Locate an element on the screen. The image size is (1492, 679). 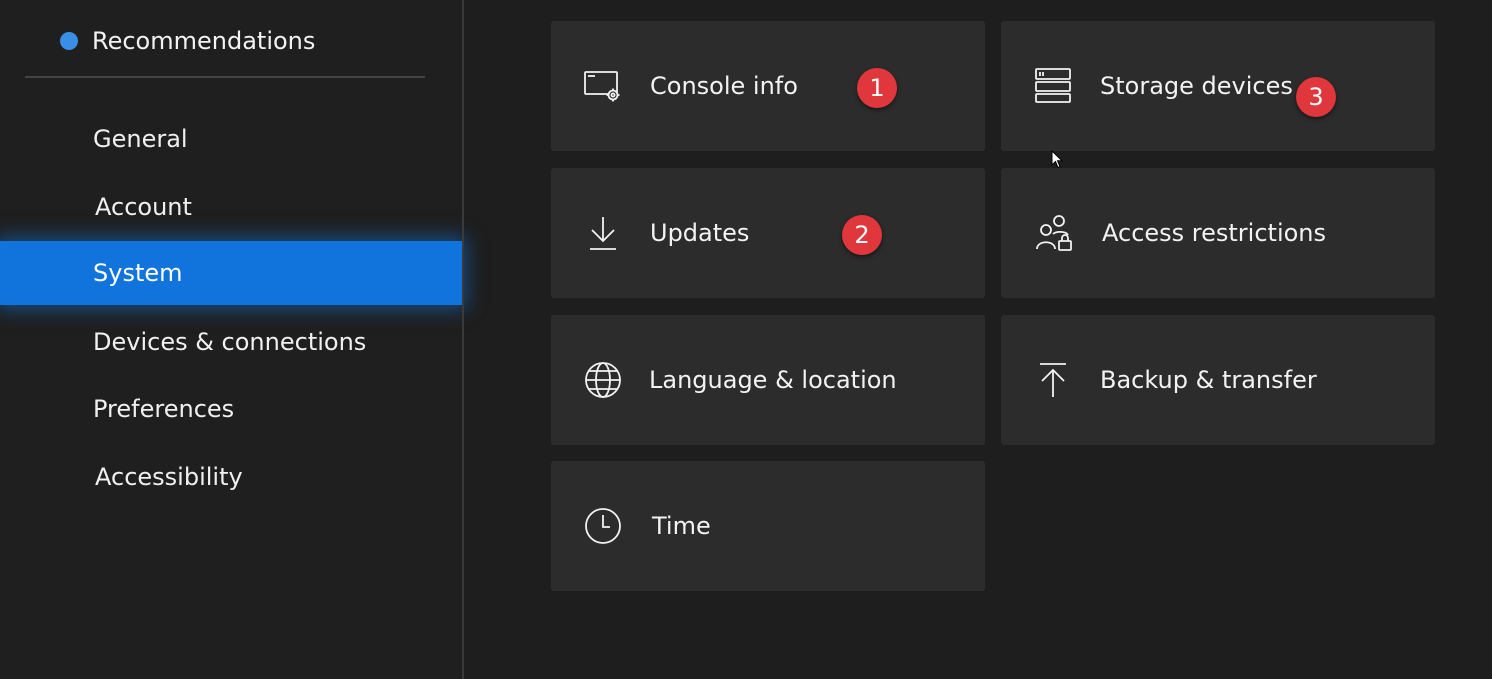
sidebar-item-general: General is located at coordinates (231, 139).